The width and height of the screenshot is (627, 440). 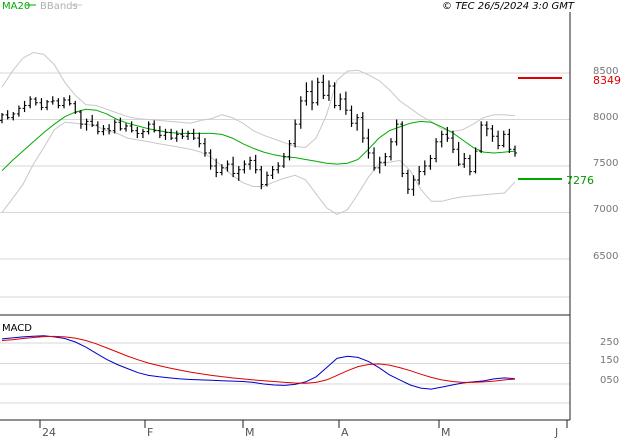 I want to click on x-tick-label: F, so click(x=150, y=432).